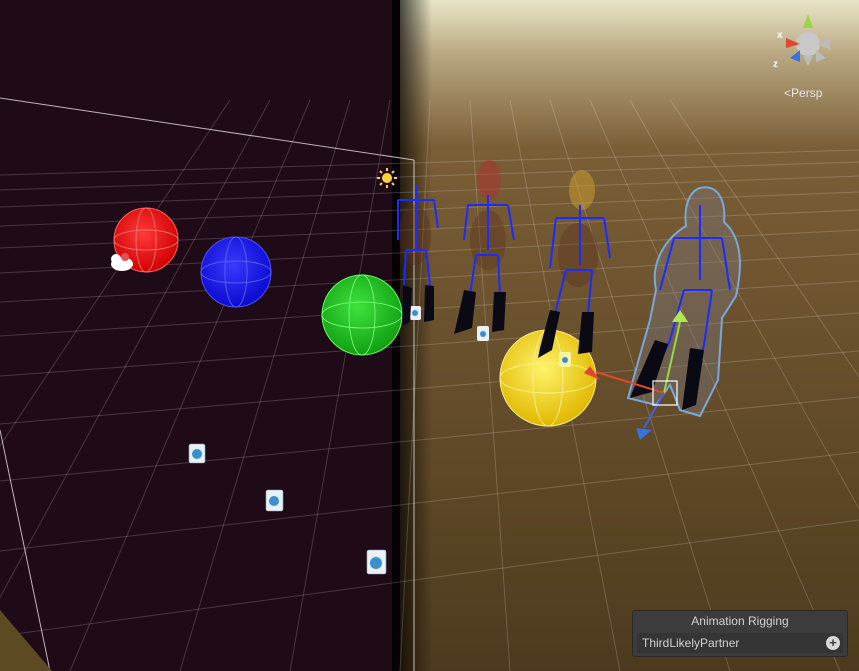 Image resolution: width=859 pixels, height=671 pixels. Describe the element at coordinates (833, 643) in the screenshot. I see `plus-circle-icon: +` at that location.